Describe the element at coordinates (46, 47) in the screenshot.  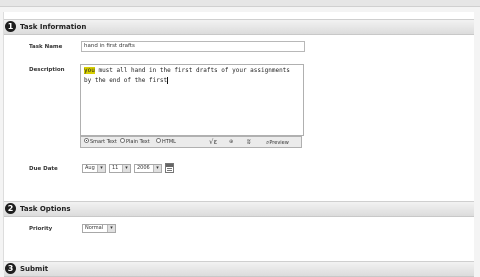
I see `task-name-label: Task Name` at that location.